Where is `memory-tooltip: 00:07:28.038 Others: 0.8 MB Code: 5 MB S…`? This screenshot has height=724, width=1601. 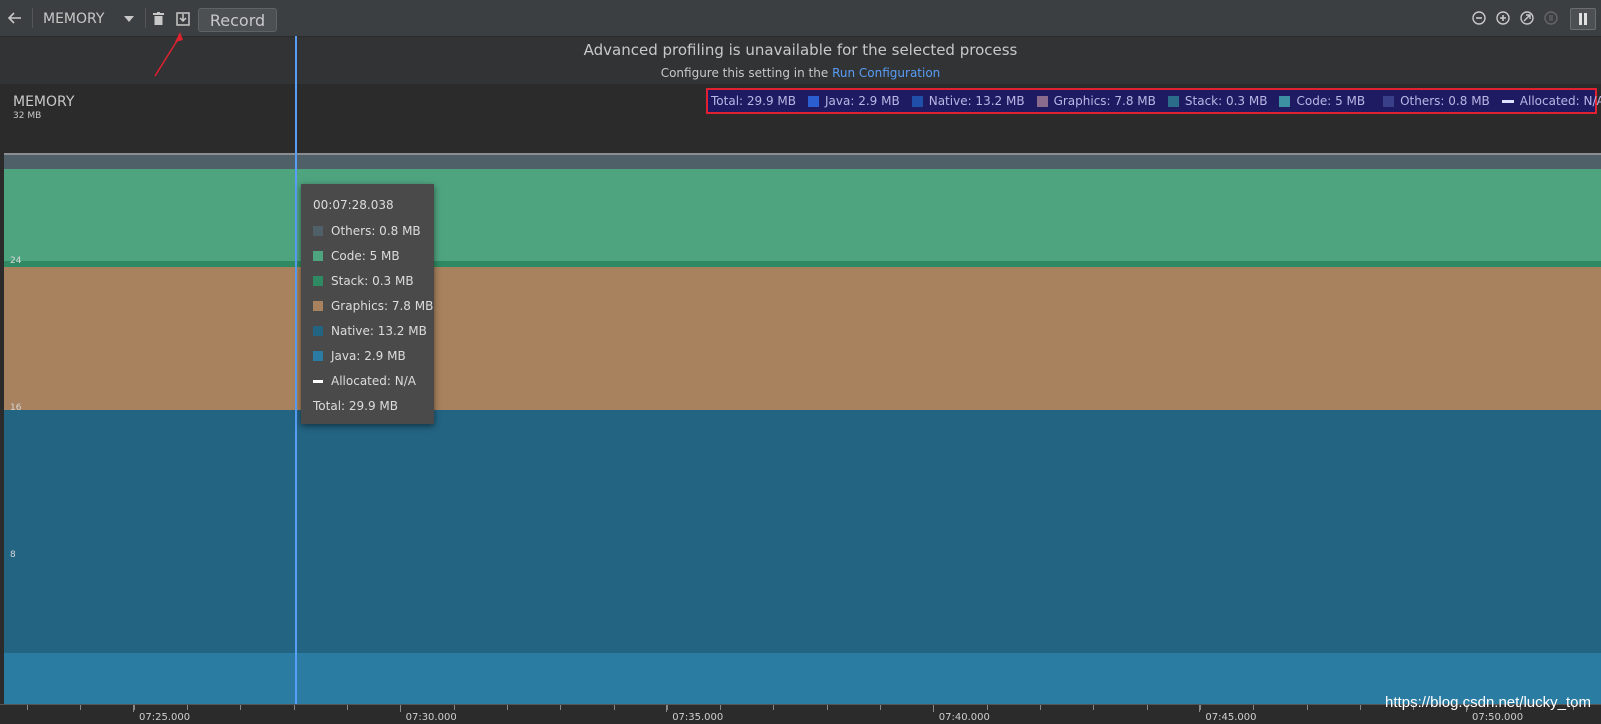
memory-tooltip: 00:07:28.038 Others: 0.8 MB Code: 5 MB S… is located at coordinates (367, 304).